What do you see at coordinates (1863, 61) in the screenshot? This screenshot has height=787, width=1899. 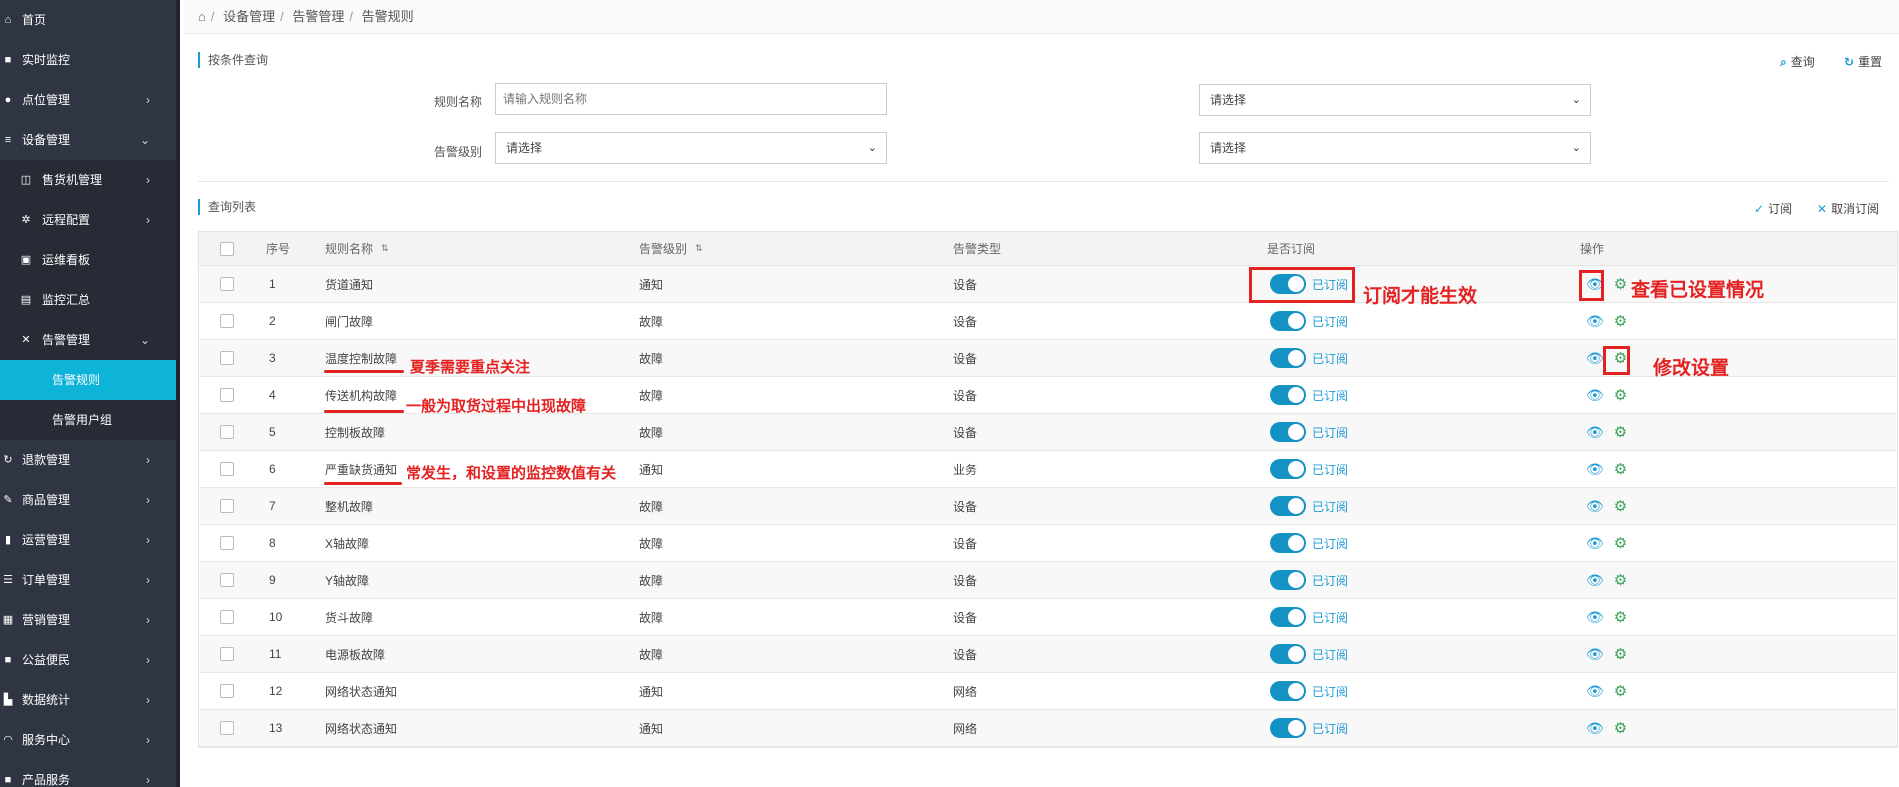 I see `reset-button: ↻ 重置` at bounding box center [1863, 61].